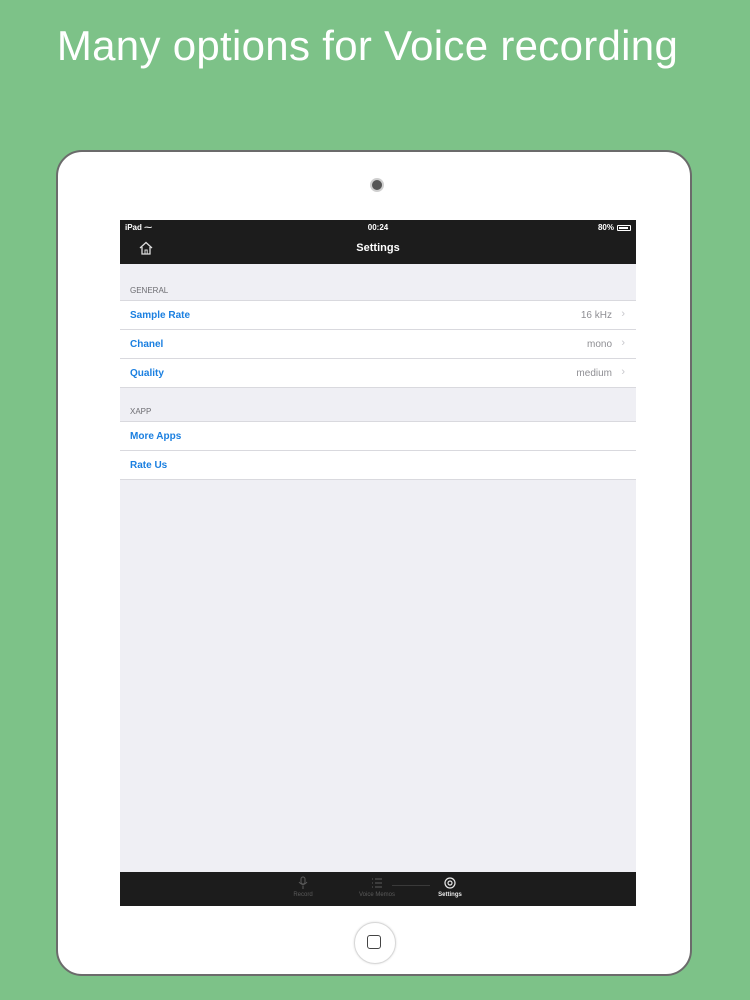 The height and width of the screenshot is (1000, 750). I want to click on status-bar: iPad ⁓ 00:24 80%, so click(378, 227).